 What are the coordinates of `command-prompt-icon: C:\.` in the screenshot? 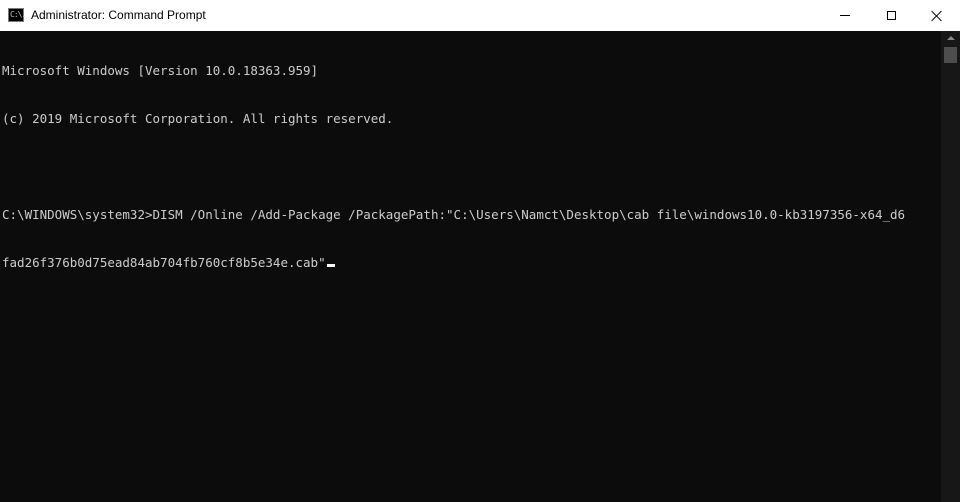 It's located at (17, 15).